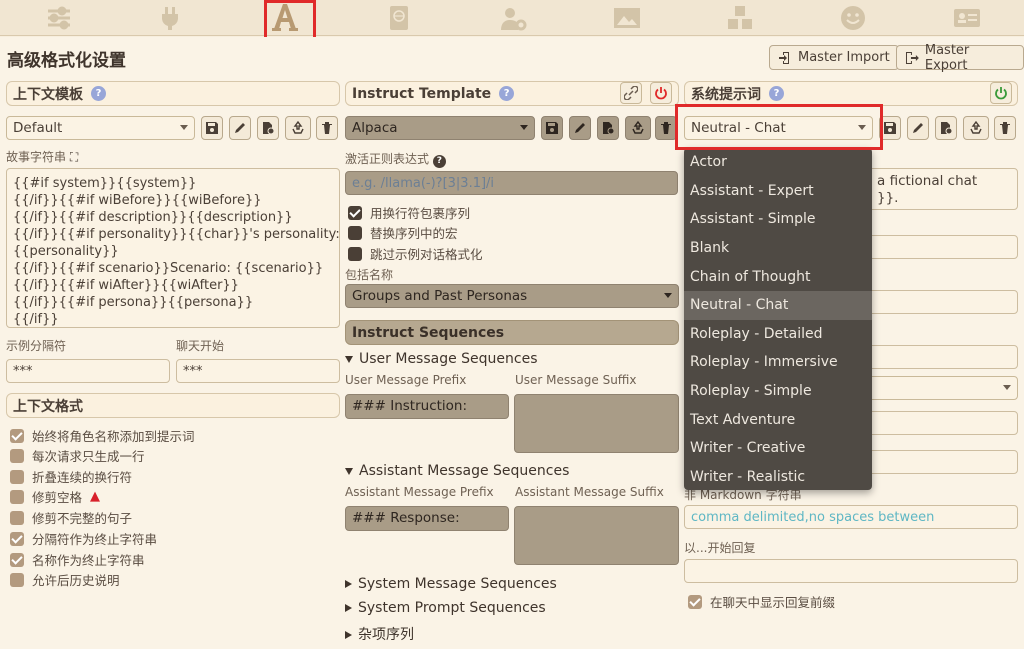  Describe the element at coordinates (513, 18) in the screenshot. I see `user-gear-icon` at that location.